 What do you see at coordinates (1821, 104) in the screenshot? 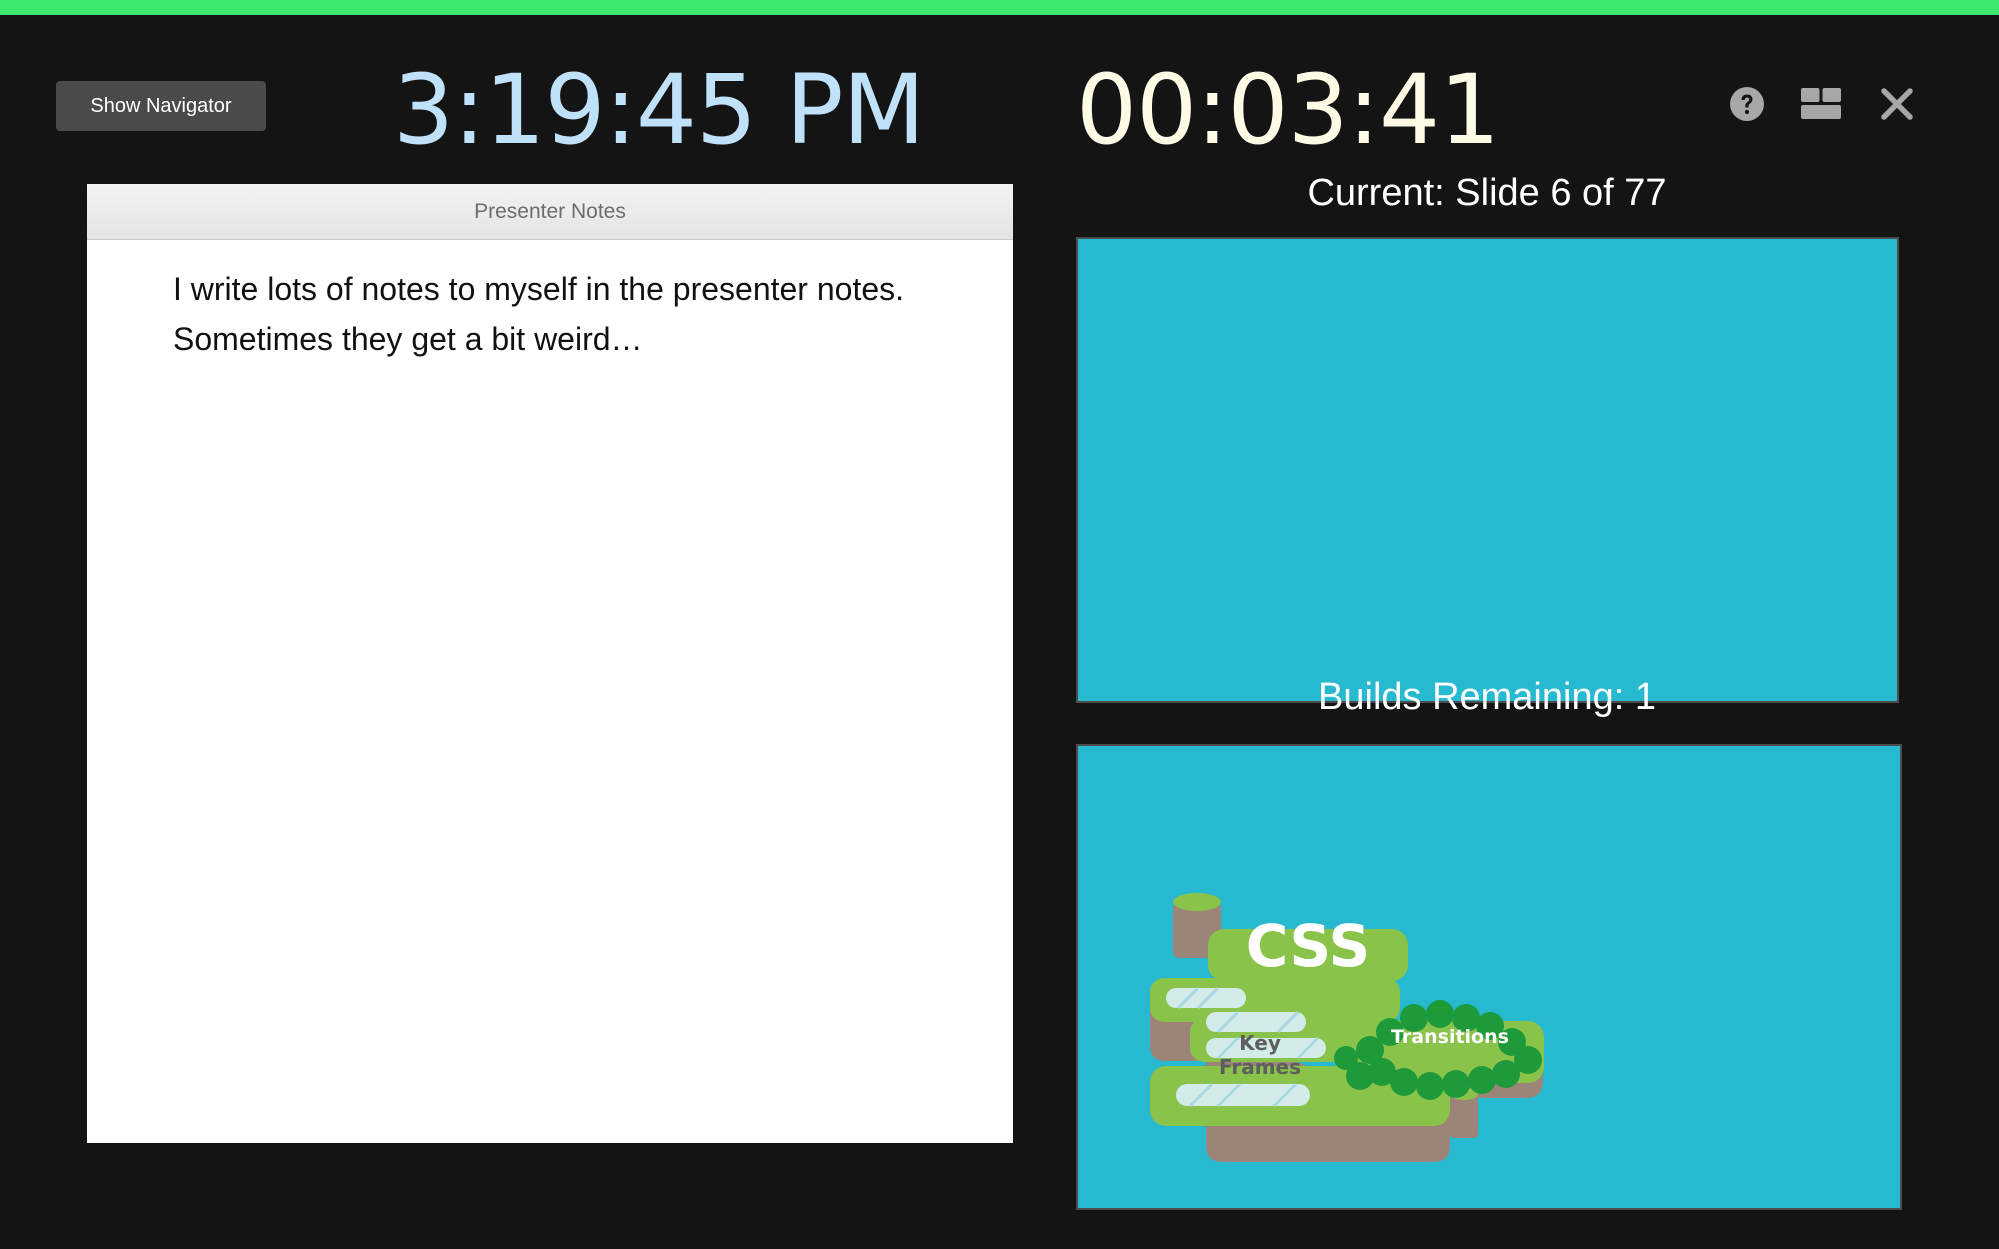
I see `layout-icon` at bounding box center [1821, 104].